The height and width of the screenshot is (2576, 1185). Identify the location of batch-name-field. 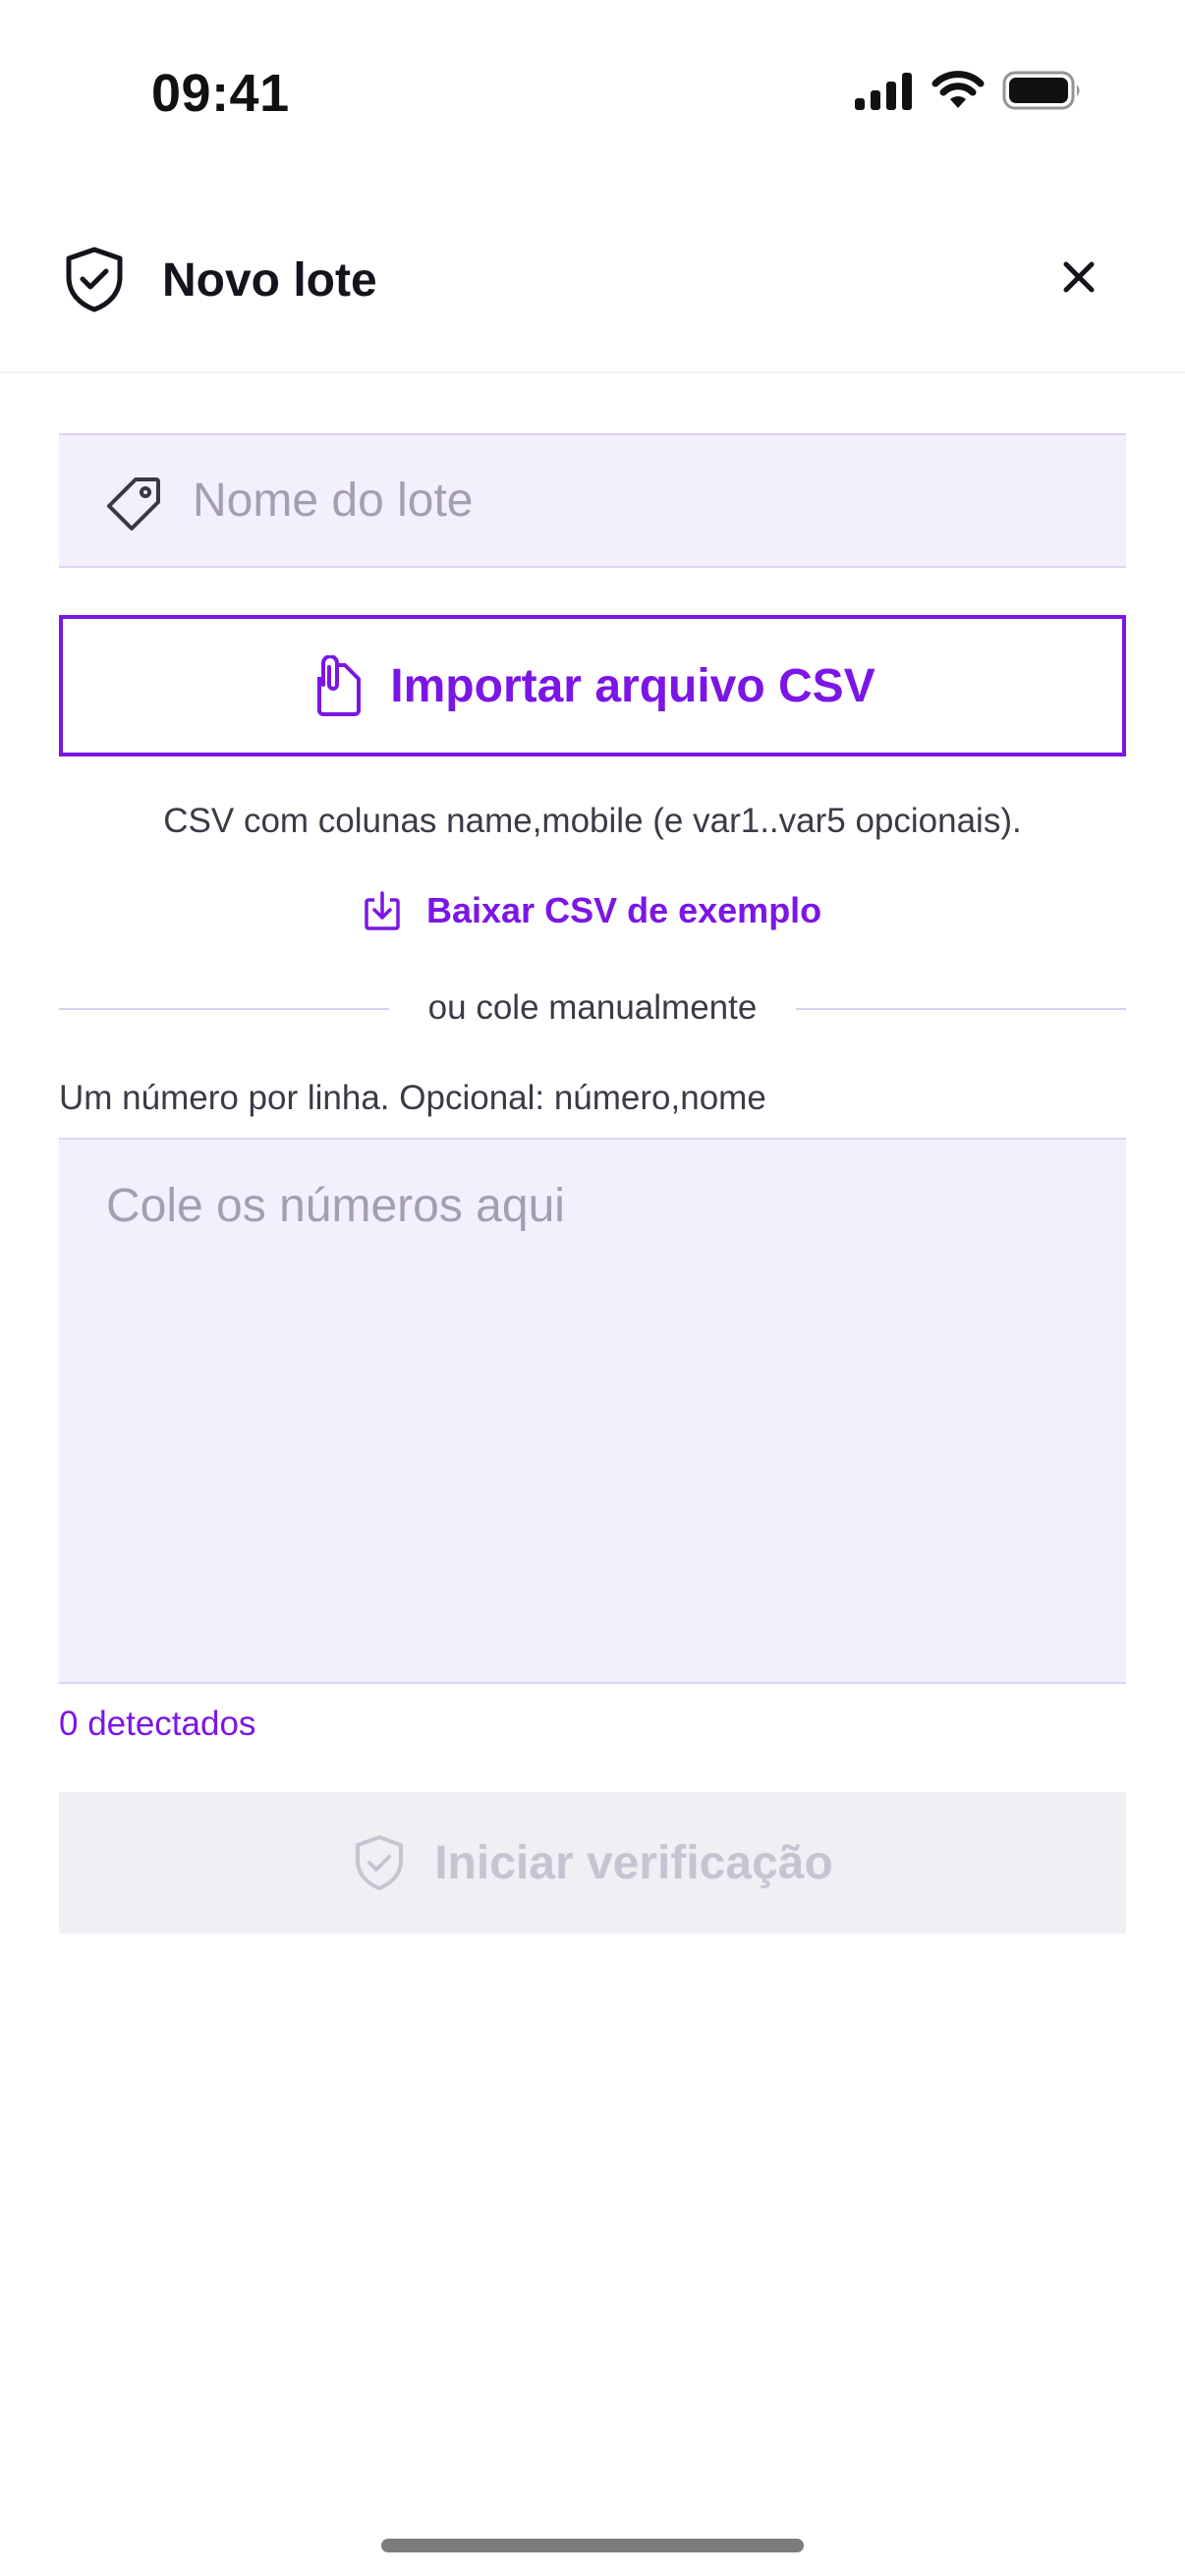
(592, 500).